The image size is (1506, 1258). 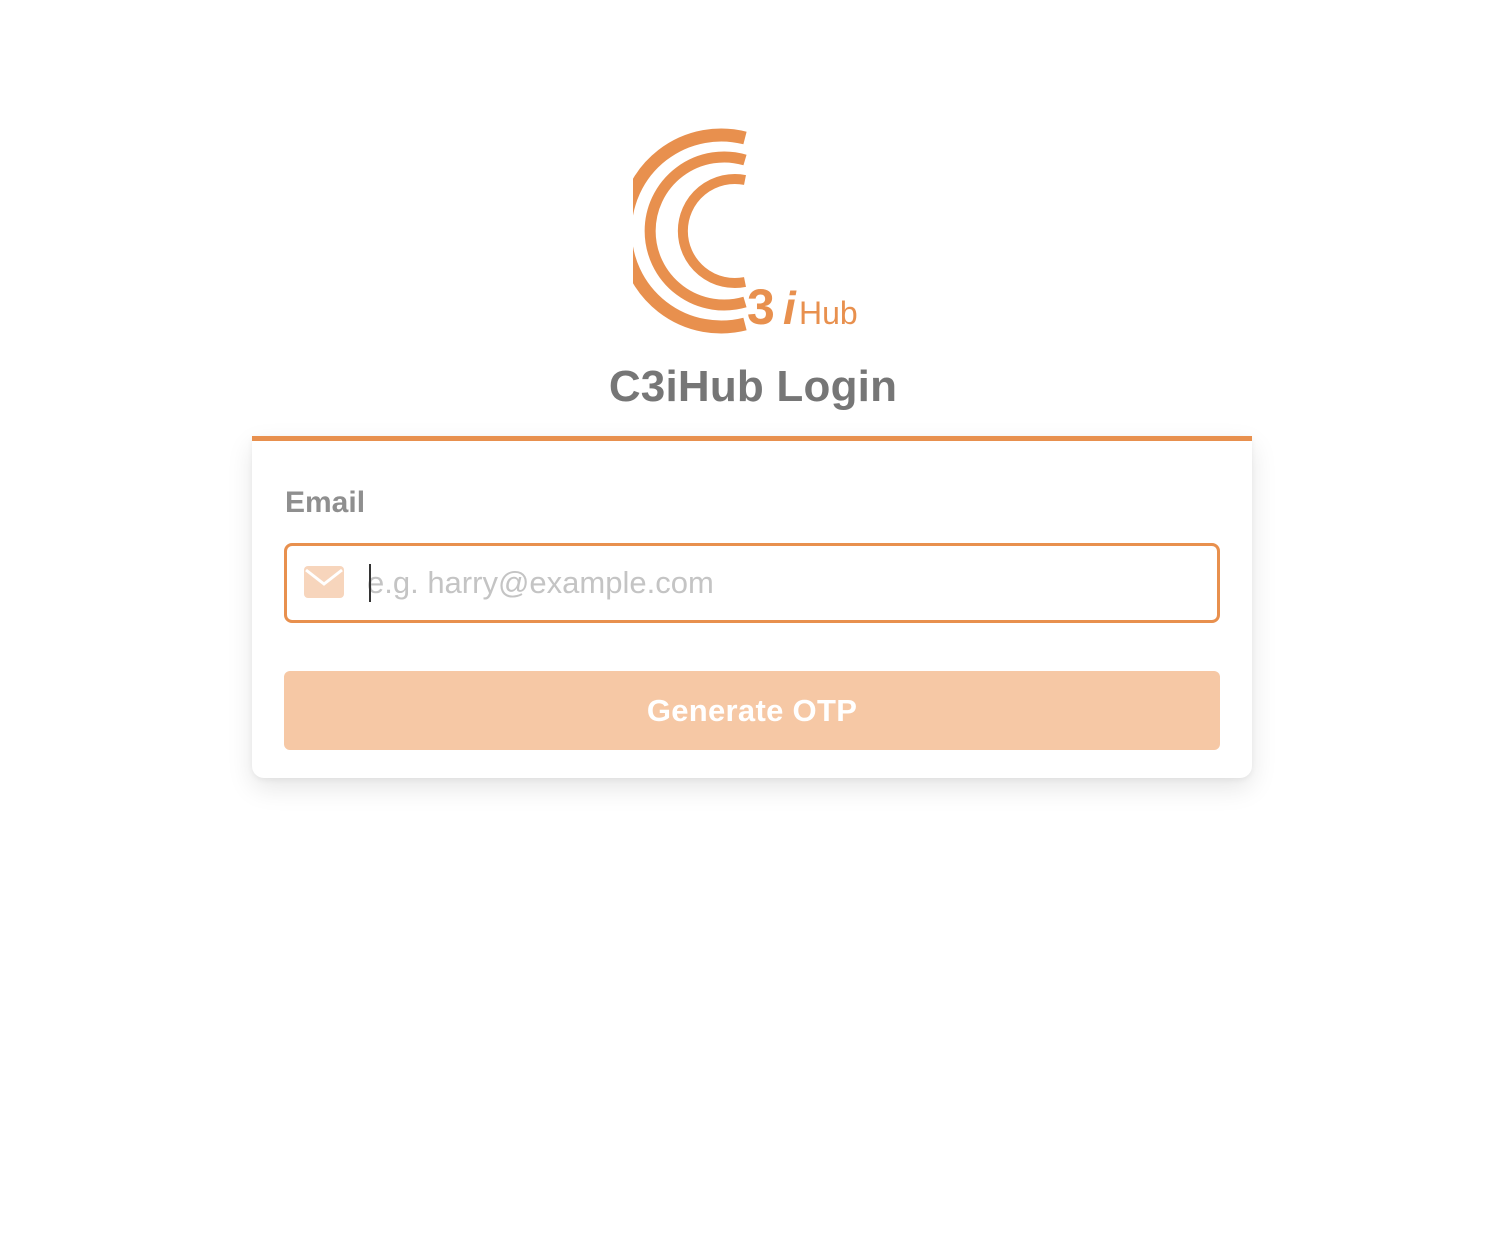 I want to click on text-caret, so click(x=370, y=583).